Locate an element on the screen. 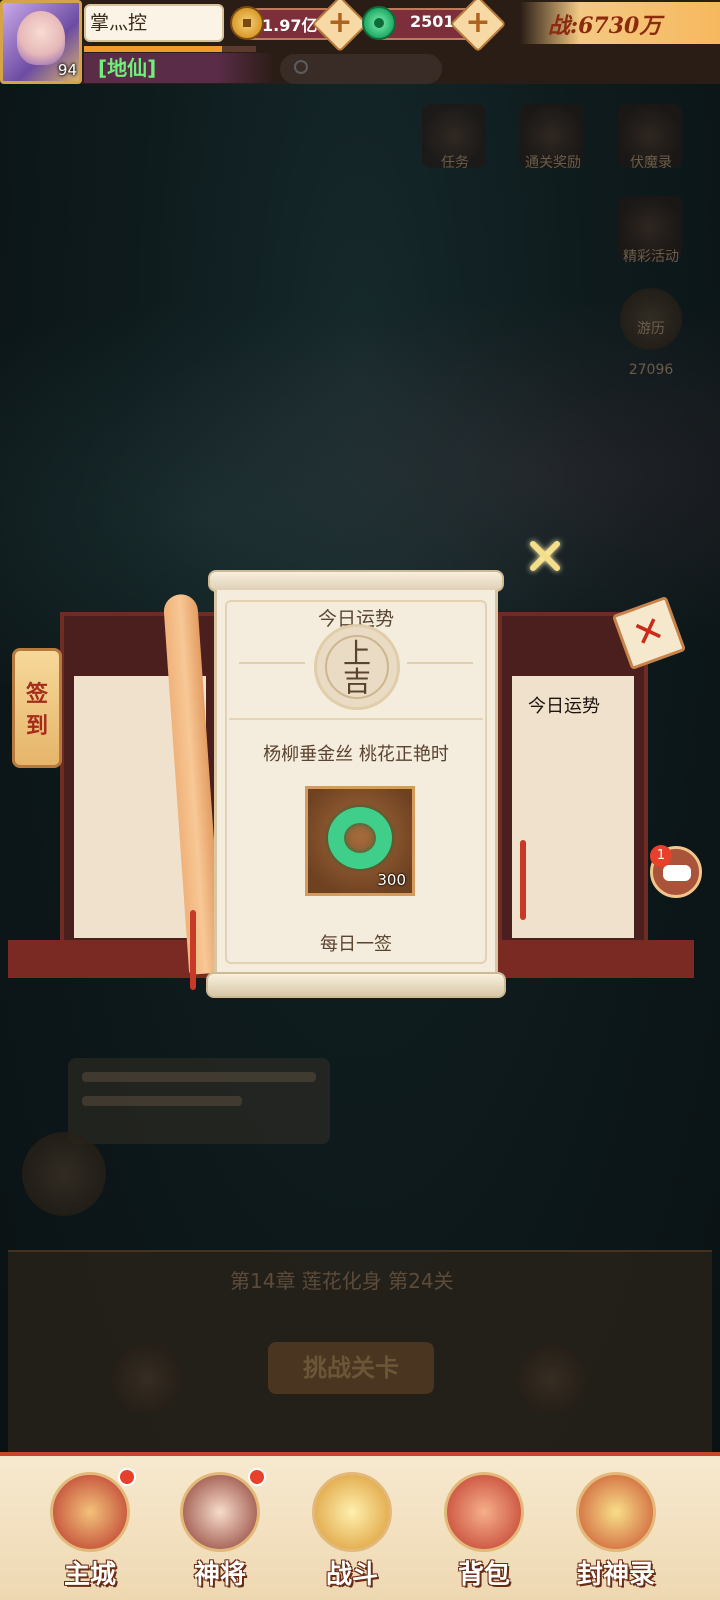 Image resolution: width=720 pixels, height=1600 pixels. fortune-seal: 上 吉 is located at coordinates (357, 667).